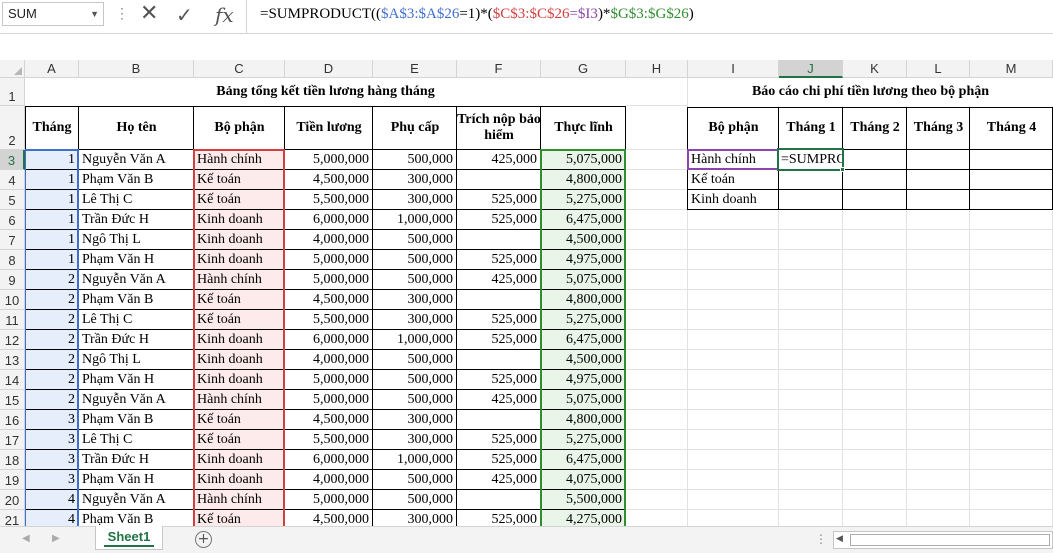  I want to click on column-header-j: J, so click(811, 69).